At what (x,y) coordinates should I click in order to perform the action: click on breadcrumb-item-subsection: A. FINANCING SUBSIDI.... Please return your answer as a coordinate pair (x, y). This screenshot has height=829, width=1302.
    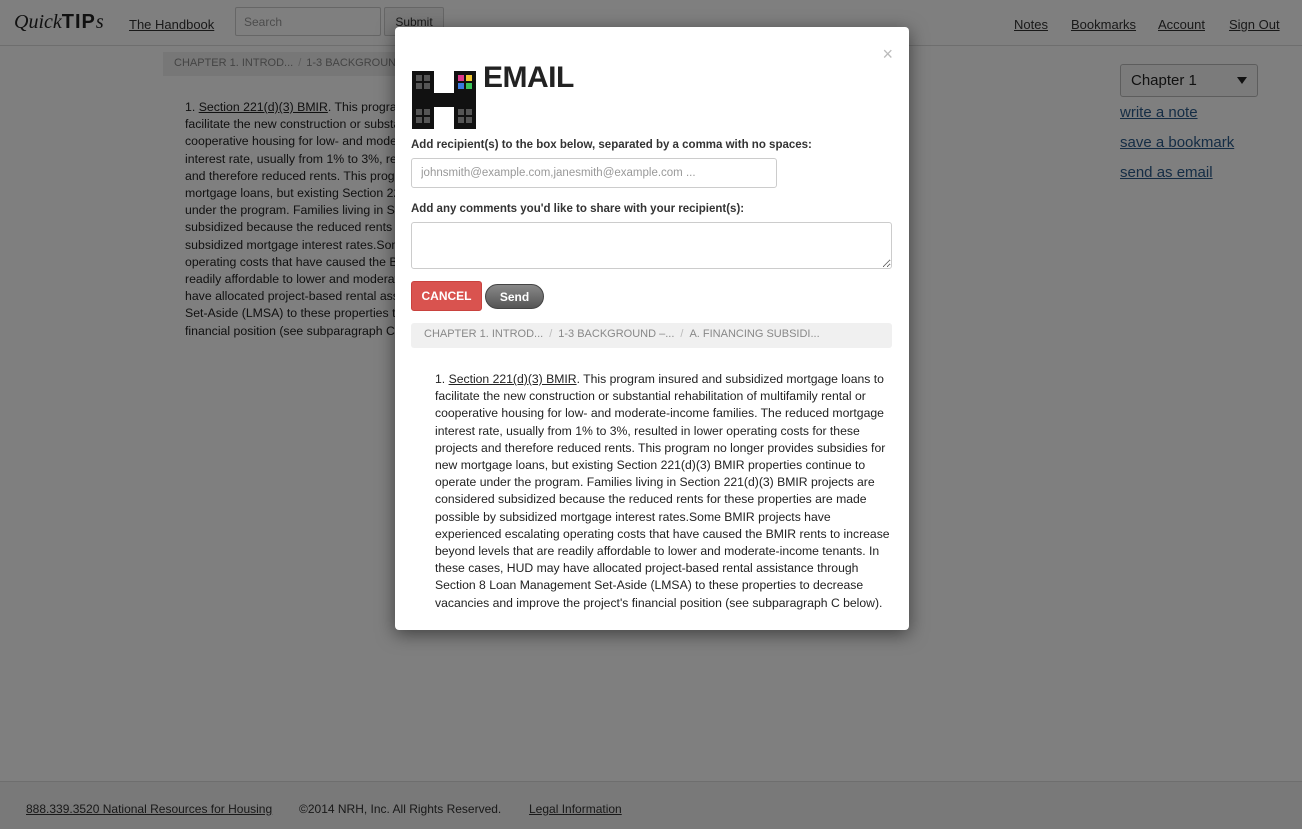
    Looking at the image, I should click on (754, 334).